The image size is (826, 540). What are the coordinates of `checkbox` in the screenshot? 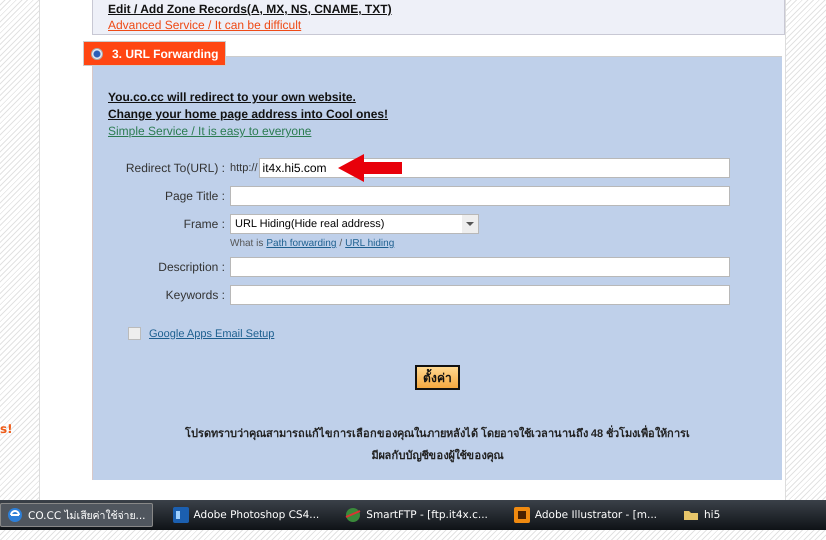 It's located at (134, 333).